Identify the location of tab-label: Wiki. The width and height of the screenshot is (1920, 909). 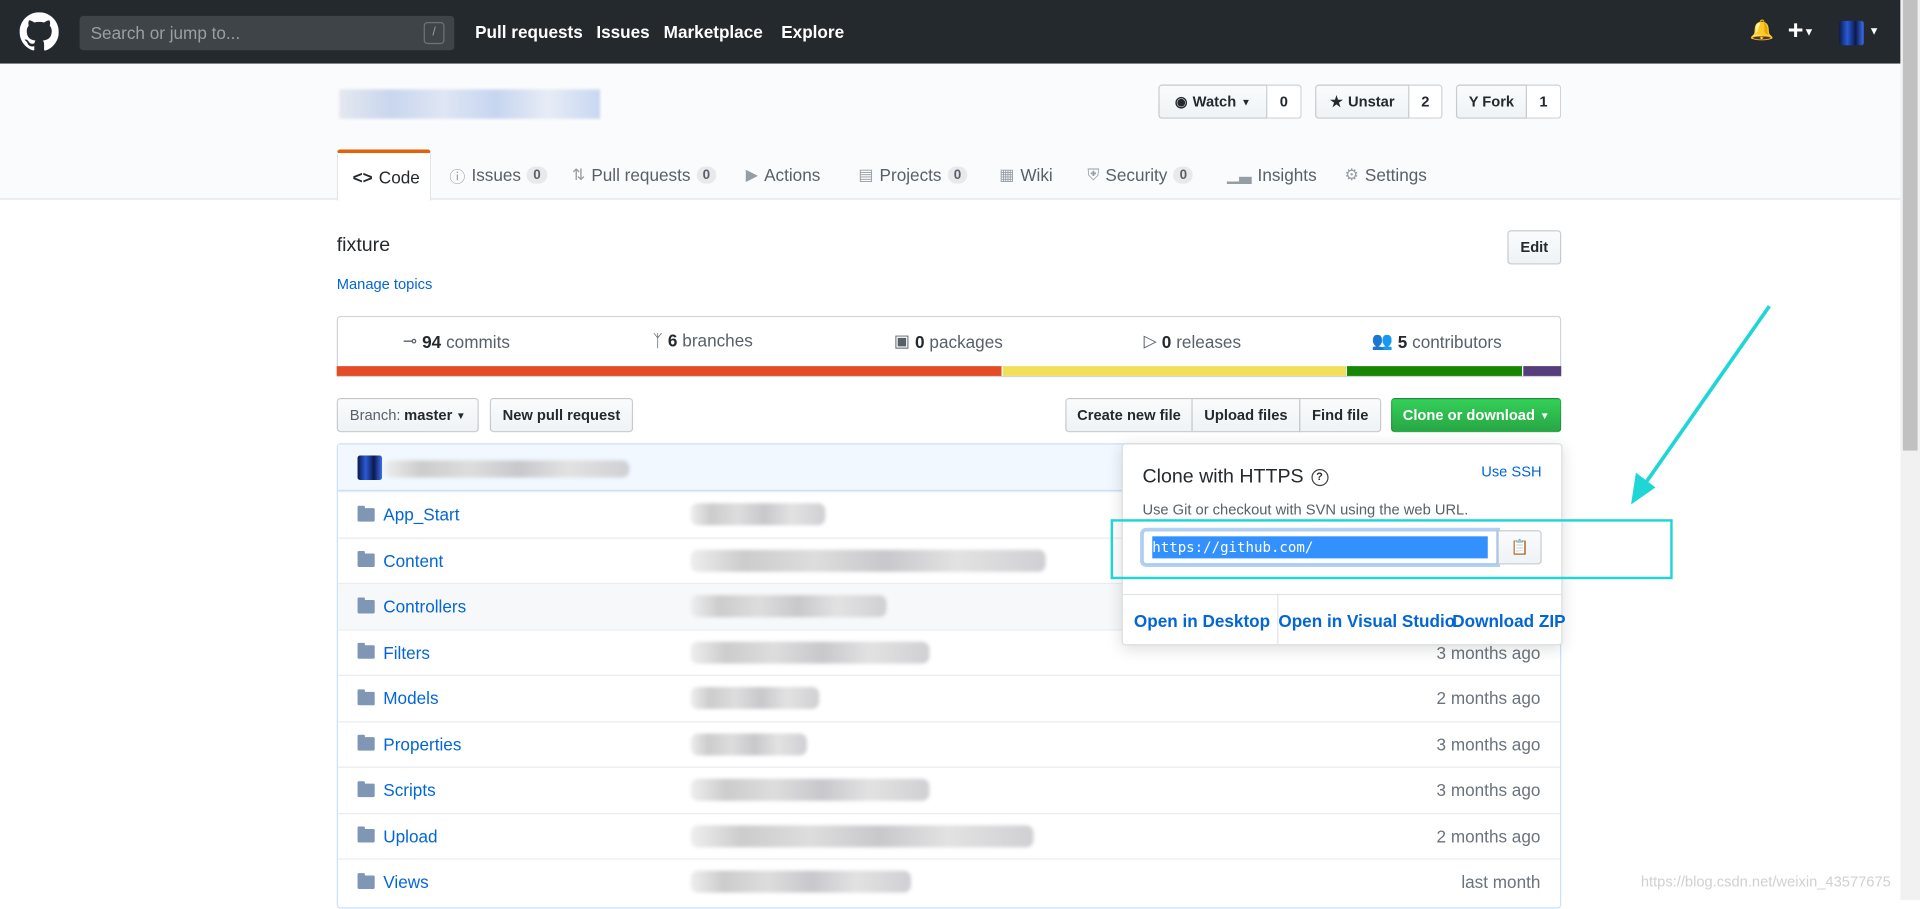
(1036, 175).